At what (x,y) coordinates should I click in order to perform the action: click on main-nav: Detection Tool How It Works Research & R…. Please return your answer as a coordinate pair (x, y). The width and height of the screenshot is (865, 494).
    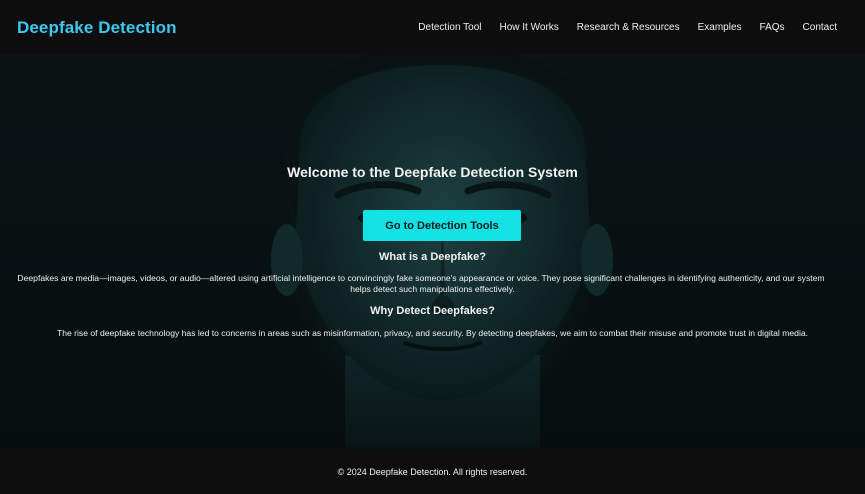
    Looking at the image, I should click on (627, 27).